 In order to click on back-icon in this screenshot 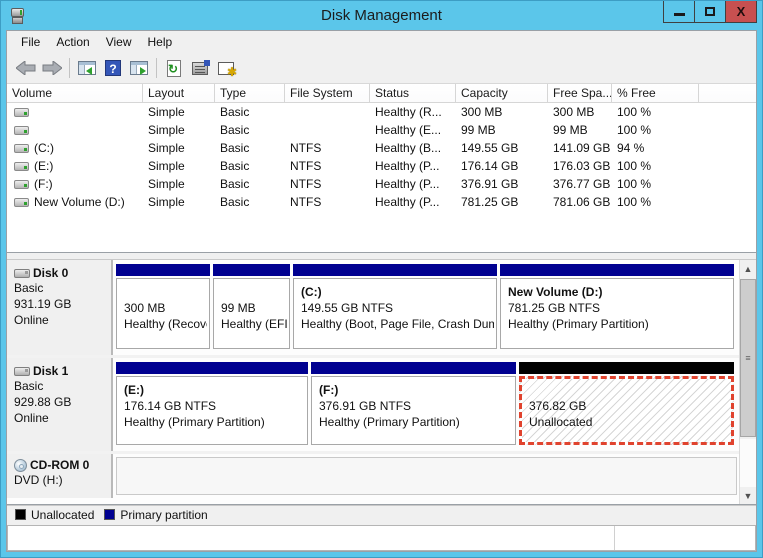, I will do `click(26, 68)`.